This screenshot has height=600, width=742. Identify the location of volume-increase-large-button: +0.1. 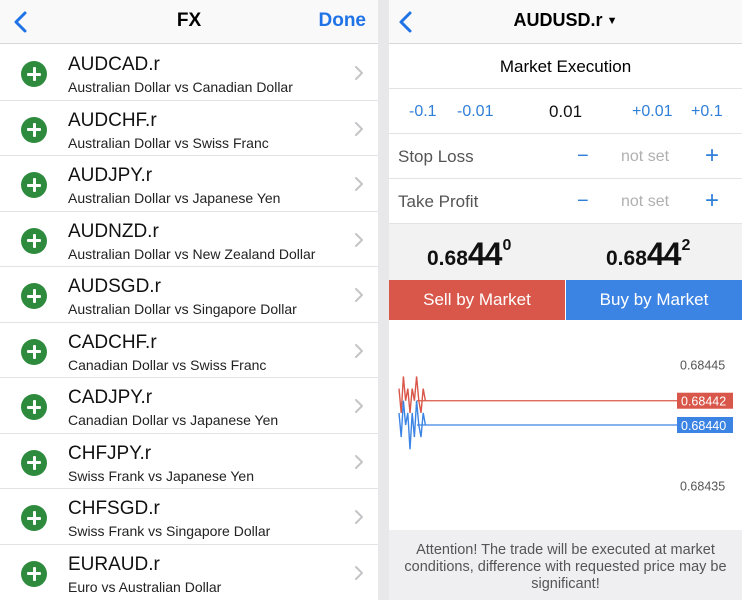
(707, 112).